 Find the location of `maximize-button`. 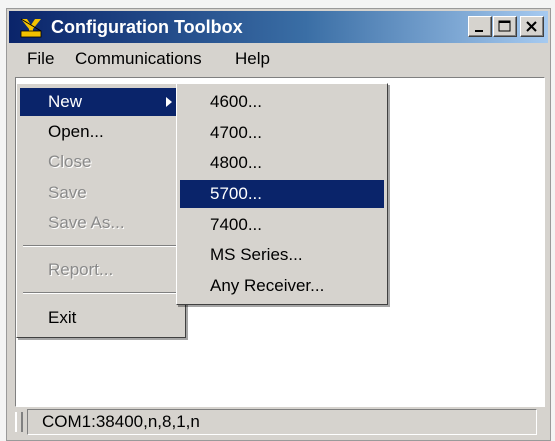

maximize-button is located at coordinates (505, 26).